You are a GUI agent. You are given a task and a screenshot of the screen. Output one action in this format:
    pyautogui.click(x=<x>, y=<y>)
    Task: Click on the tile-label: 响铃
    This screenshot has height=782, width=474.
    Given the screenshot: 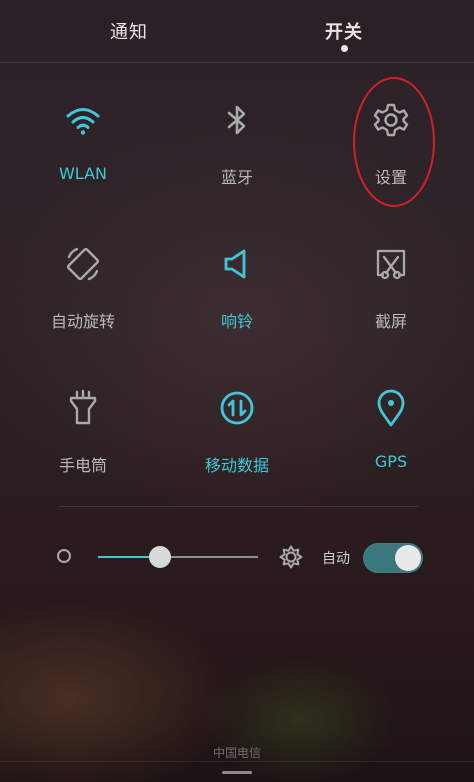 What is the action you would take?
    pyautogui.click(x=236, y=321)
    